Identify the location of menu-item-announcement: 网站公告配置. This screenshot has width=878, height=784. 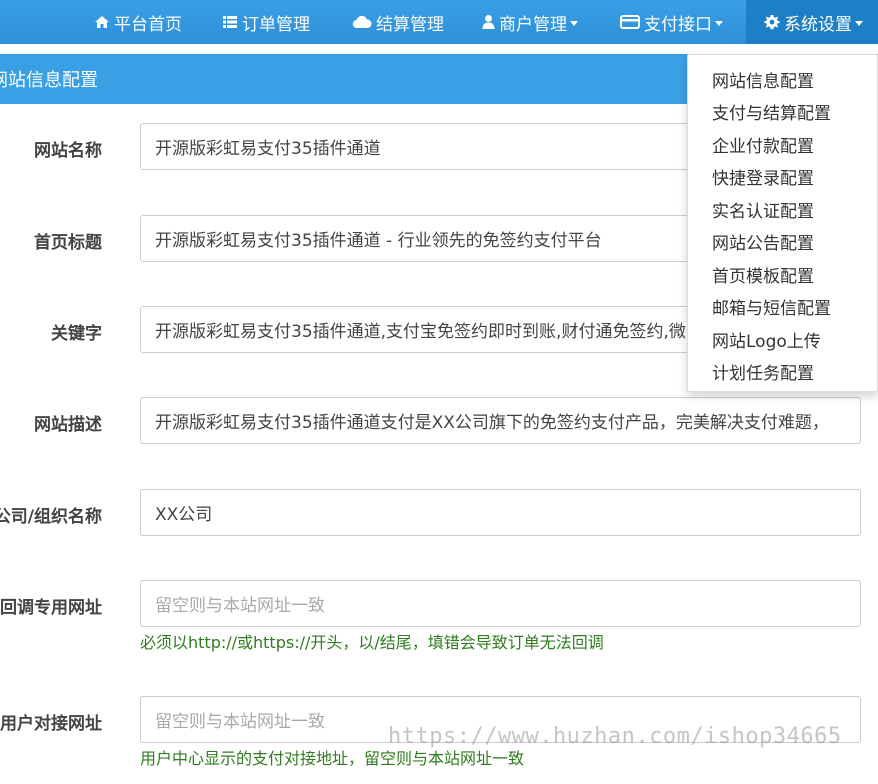
(763, 241).